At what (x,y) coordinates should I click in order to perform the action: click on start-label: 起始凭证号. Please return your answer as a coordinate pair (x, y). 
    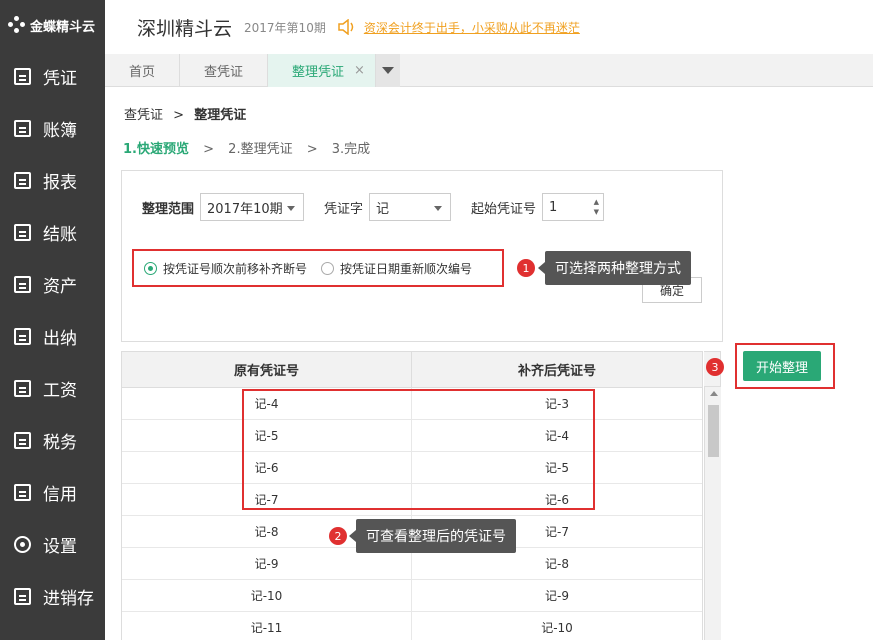
    Looking at the image, I should click on (504, 209).